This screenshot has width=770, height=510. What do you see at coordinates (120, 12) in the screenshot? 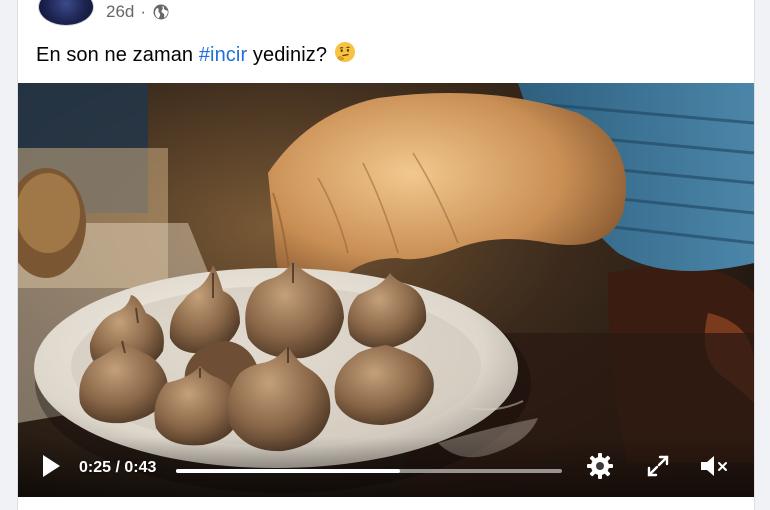
I see `post-timestamp: 26d` at bounding box center [120, 12].